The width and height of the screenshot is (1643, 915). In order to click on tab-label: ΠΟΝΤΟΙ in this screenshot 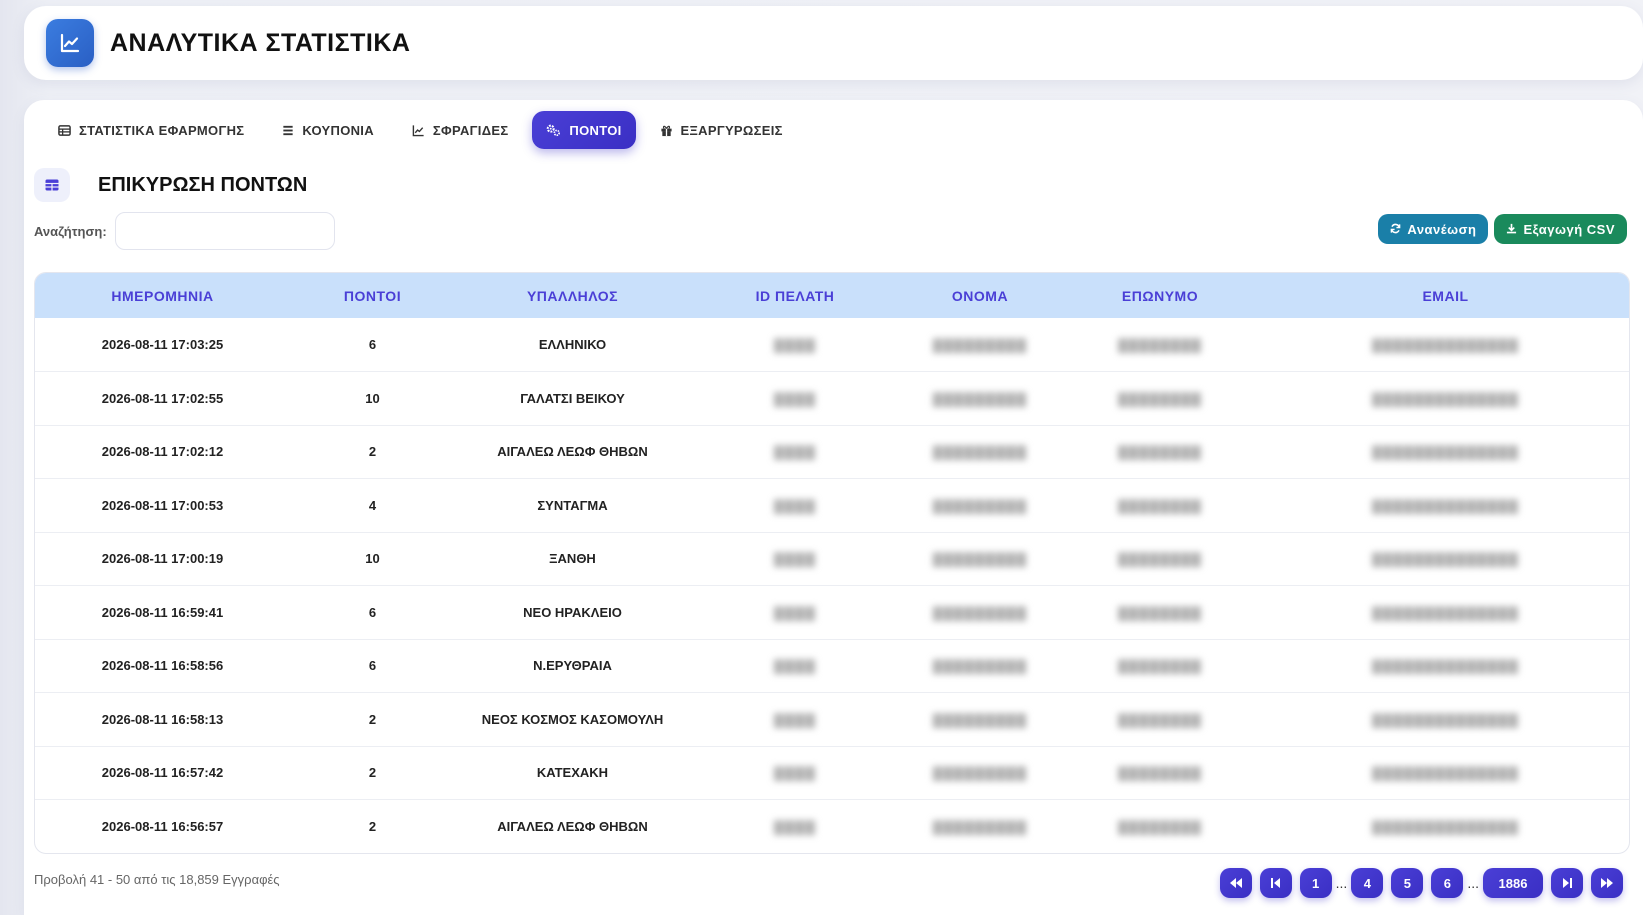, I will do `click(595, 130)`.